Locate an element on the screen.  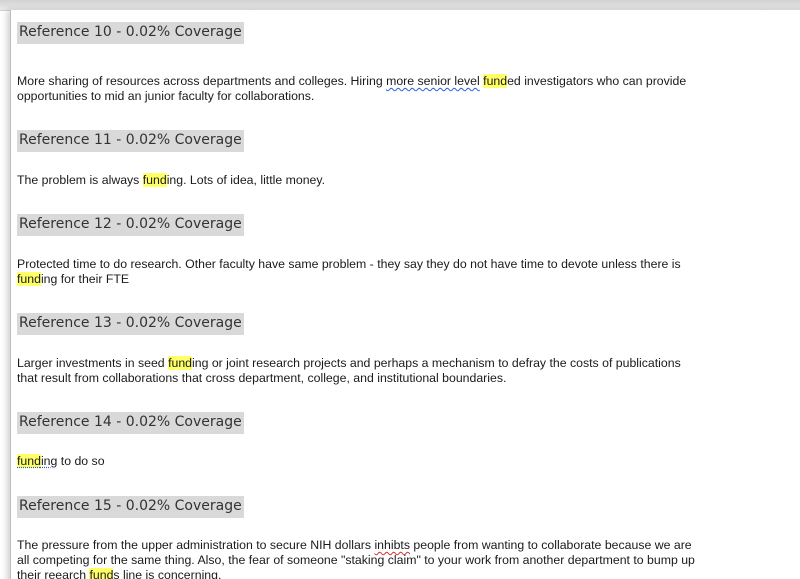
text-line: their reearch funds line is concerning. is located at coordinates (356, 573).